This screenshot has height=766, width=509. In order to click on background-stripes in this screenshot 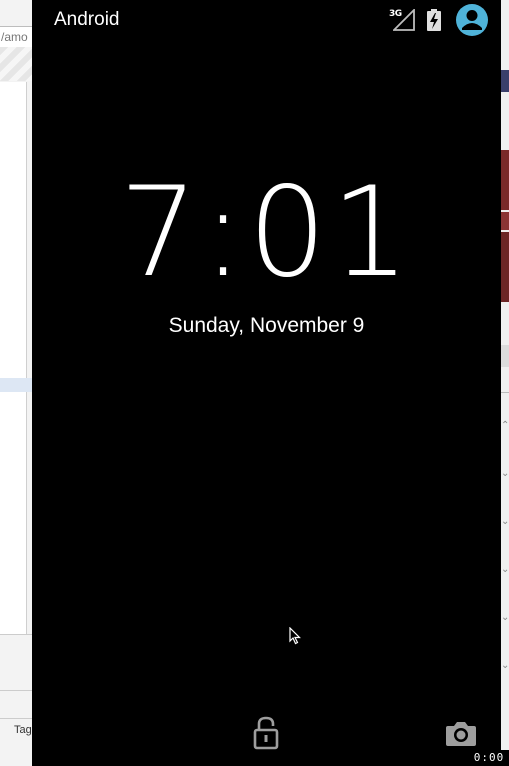, I will do `click(16, 64)`.